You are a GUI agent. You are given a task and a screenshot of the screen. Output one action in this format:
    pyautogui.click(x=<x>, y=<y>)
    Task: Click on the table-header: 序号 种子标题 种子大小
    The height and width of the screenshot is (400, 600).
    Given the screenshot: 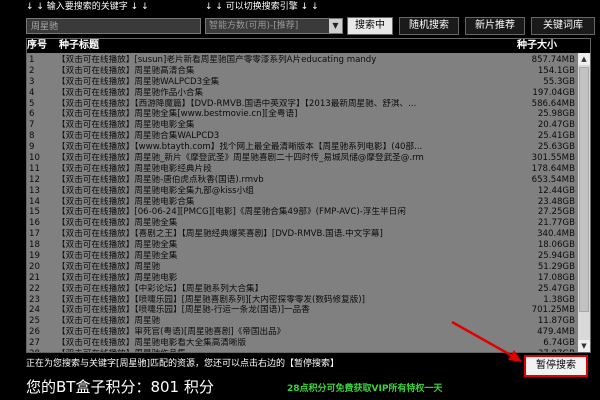 What is the action you would take?
    pyautogui.click(x=308, y=46)
    